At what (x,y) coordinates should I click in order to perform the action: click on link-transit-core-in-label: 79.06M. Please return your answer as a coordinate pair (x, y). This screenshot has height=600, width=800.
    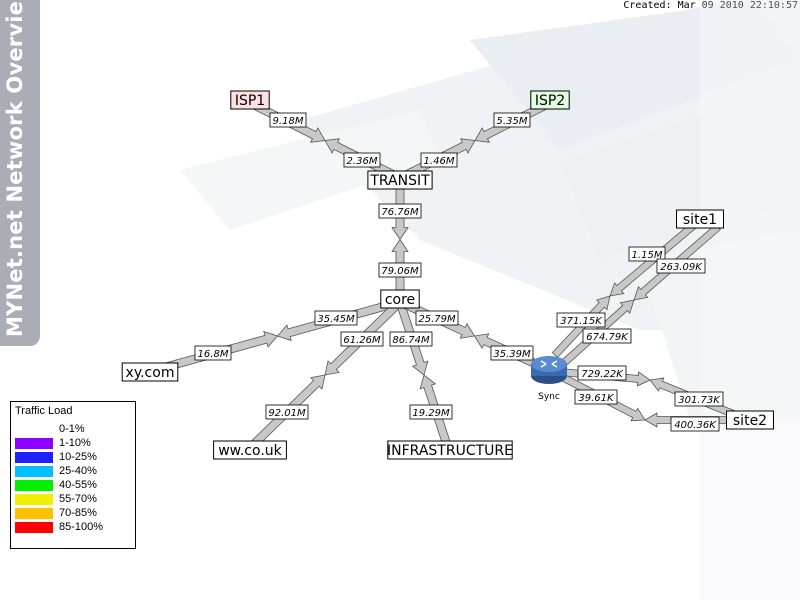
    Looking at the image, I should click on (400, 270).